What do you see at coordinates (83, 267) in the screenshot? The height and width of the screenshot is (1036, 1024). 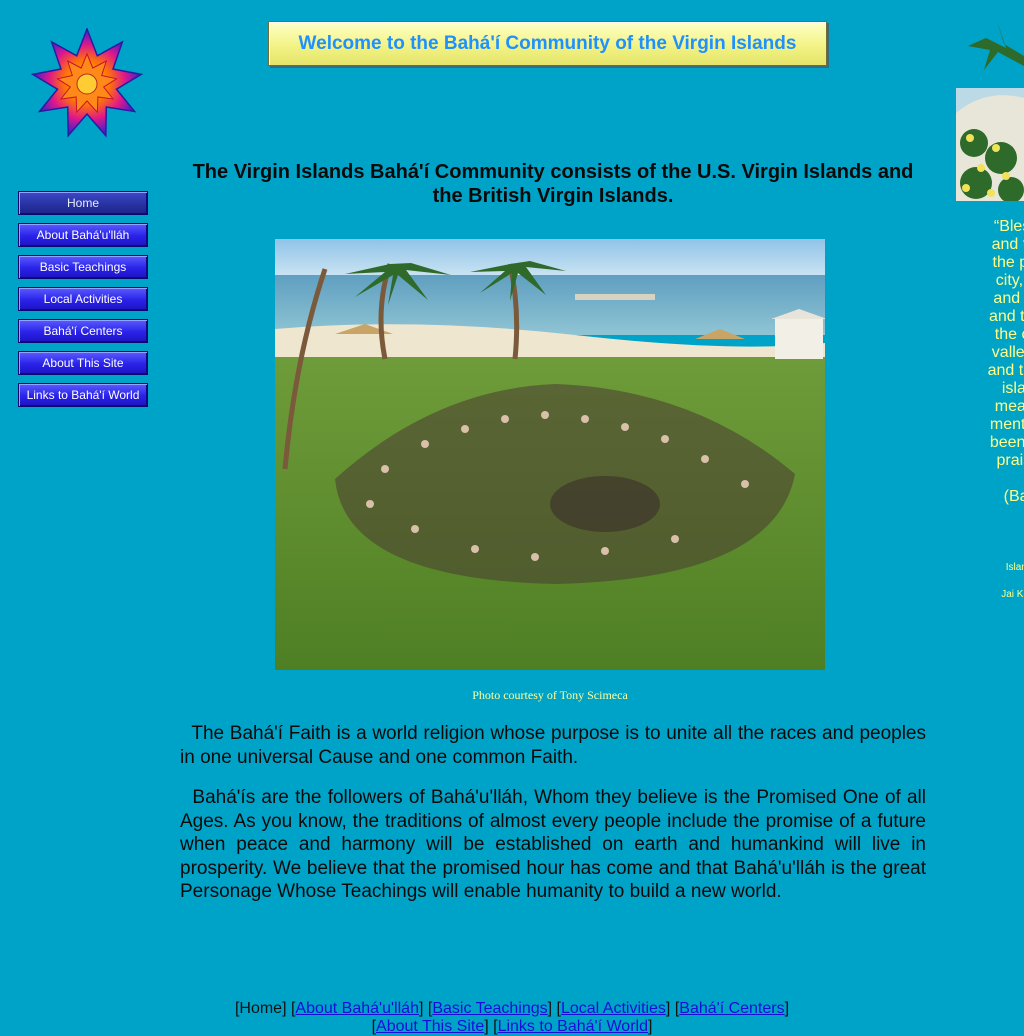 I see `nav-basic-teachings-button: Basic Teachings` at bounding box center [83, 267].